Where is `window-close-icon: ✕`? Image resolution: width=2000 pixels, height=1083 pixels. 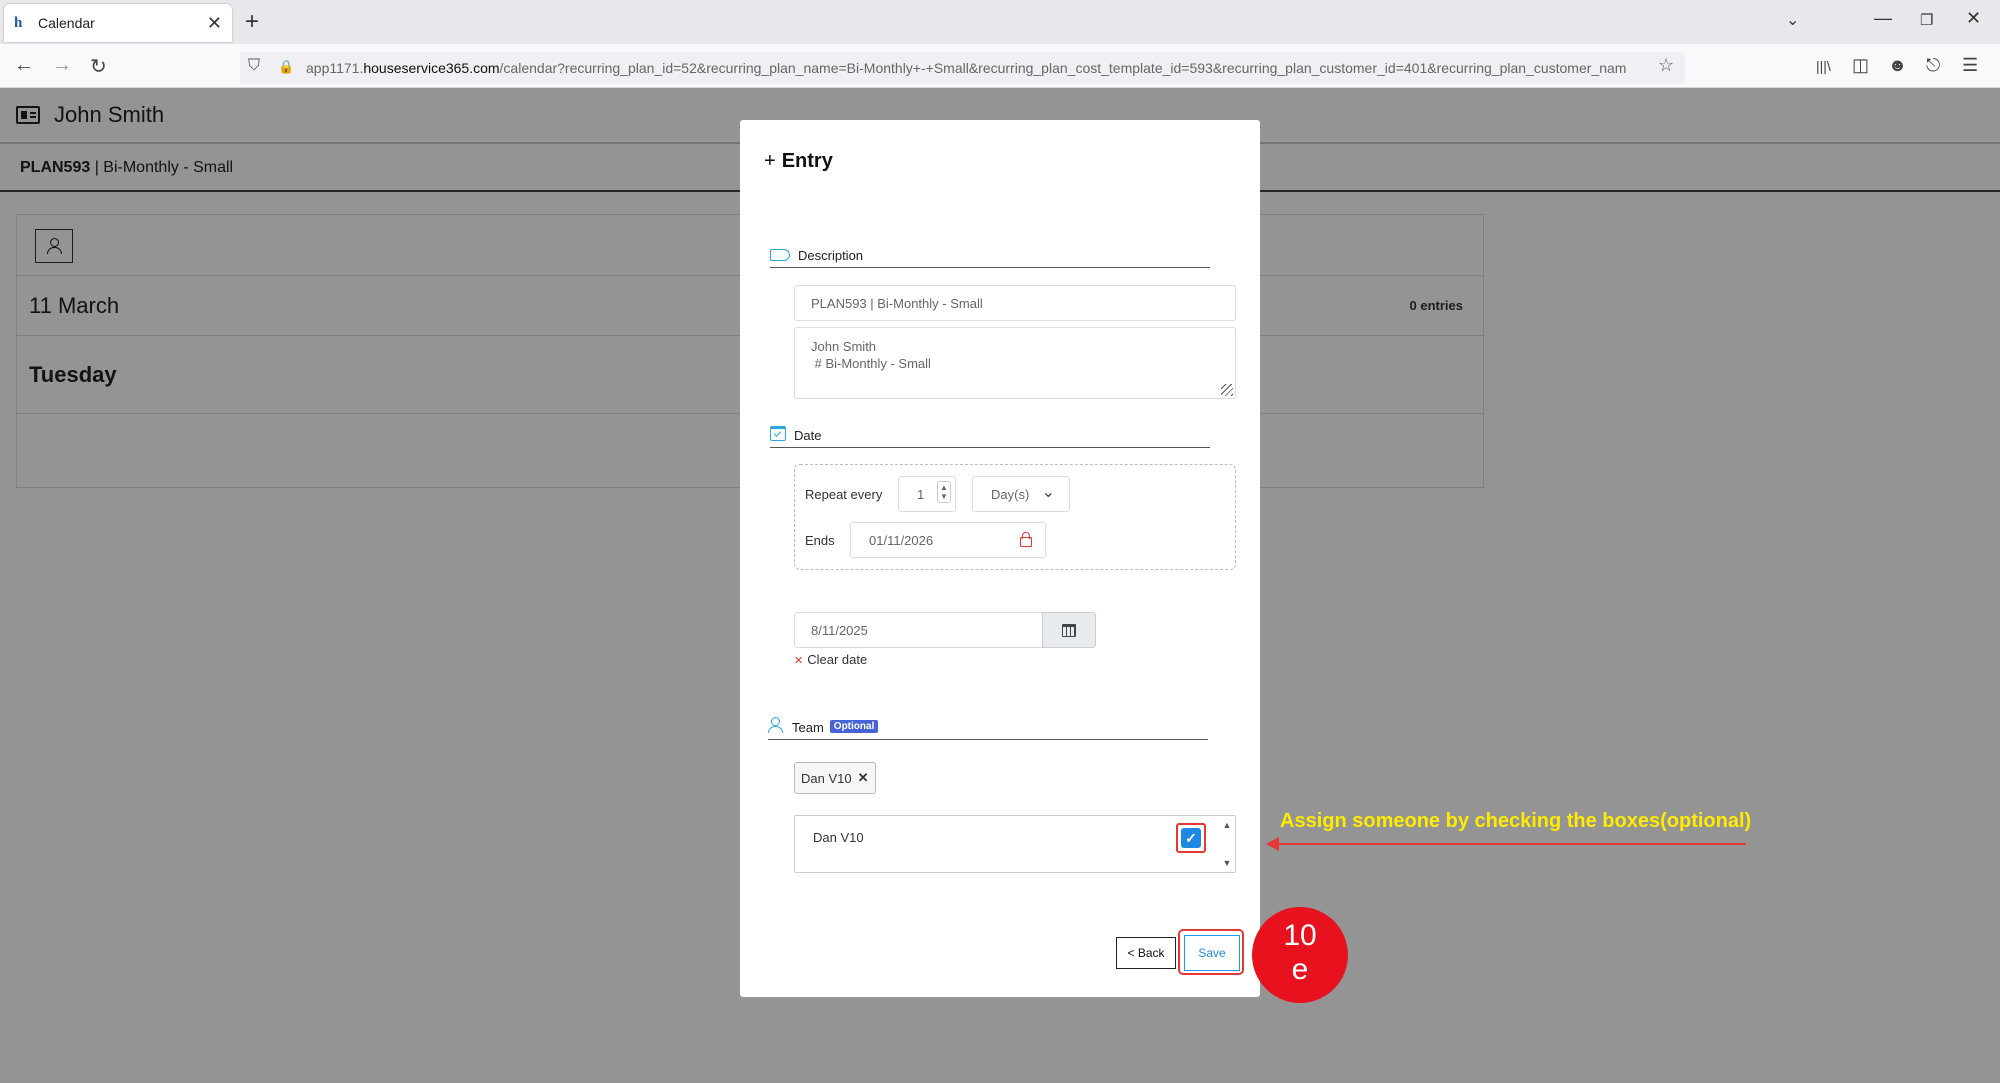 window-close-icon: ✕ is located at coordinates (1973, 18).